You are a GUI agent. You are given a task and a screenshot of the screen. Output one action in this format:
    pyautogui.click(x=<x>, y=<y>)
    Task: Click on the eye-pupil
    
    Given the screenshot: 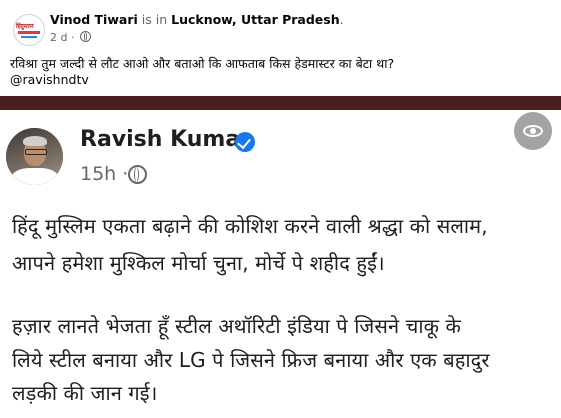 What is the action you would take?
    pyautogui.click(x=533, y=131)
    